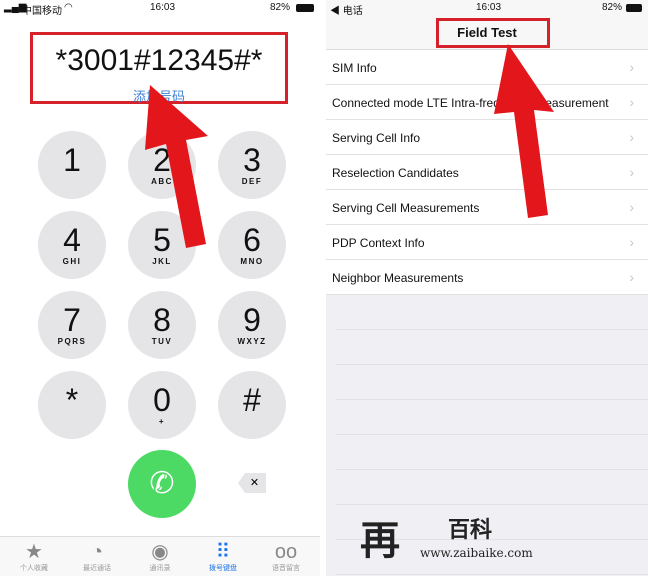 The image size is (648, 576). Describe the element at coordinates (176, 166) in the screenshot. I see `red-arrow-left` at that location.